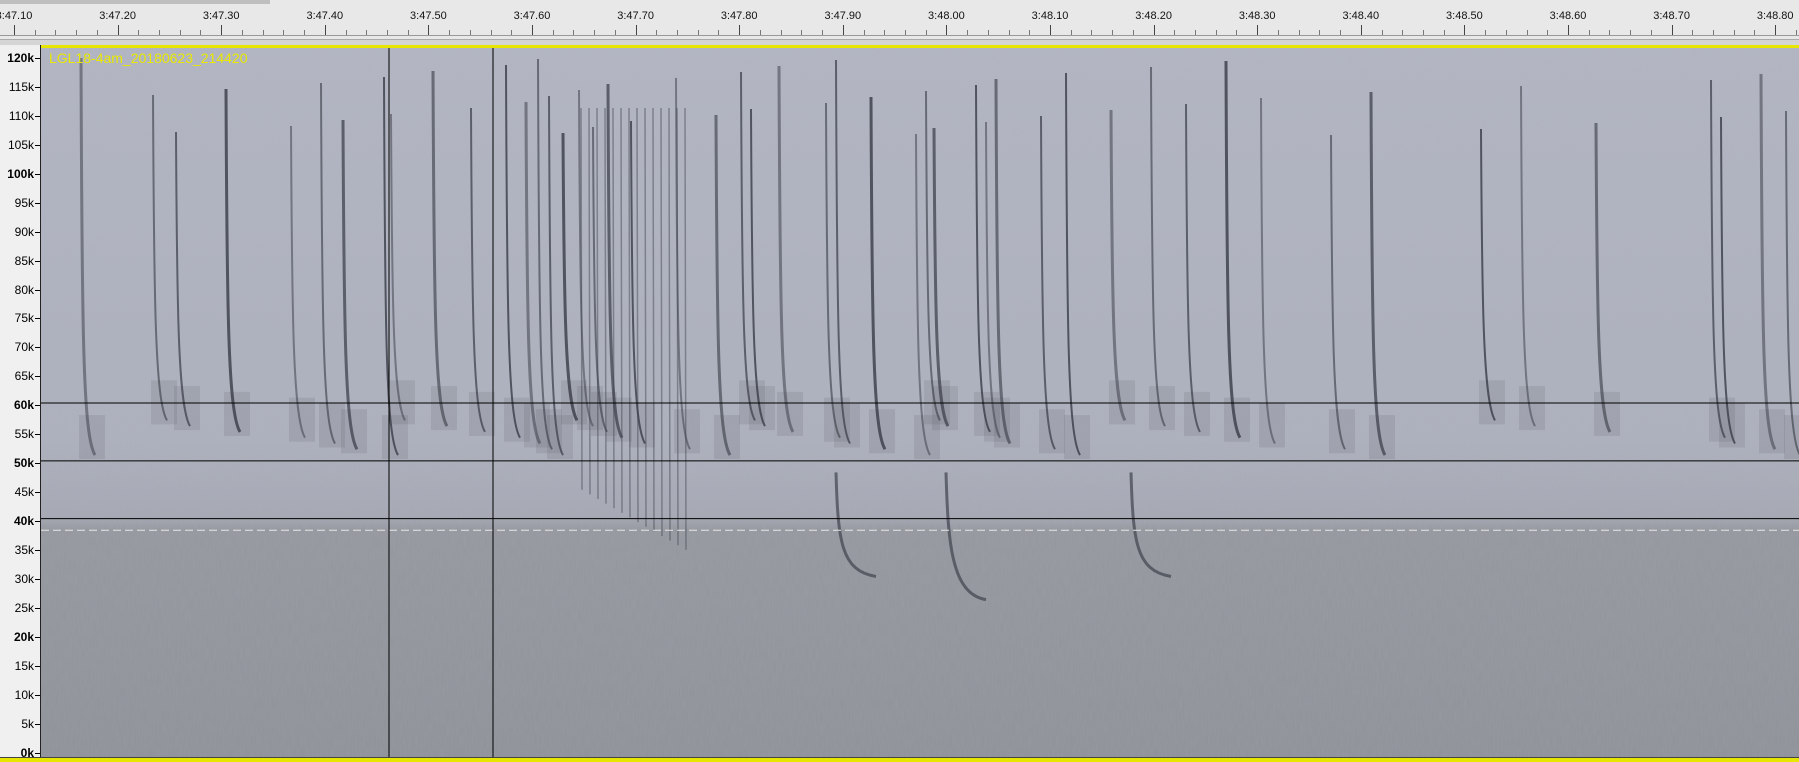 This screenshot has height=762, width=1799. I want to click on timeline-tick-label: 3:48.40, so click(1361, 16).